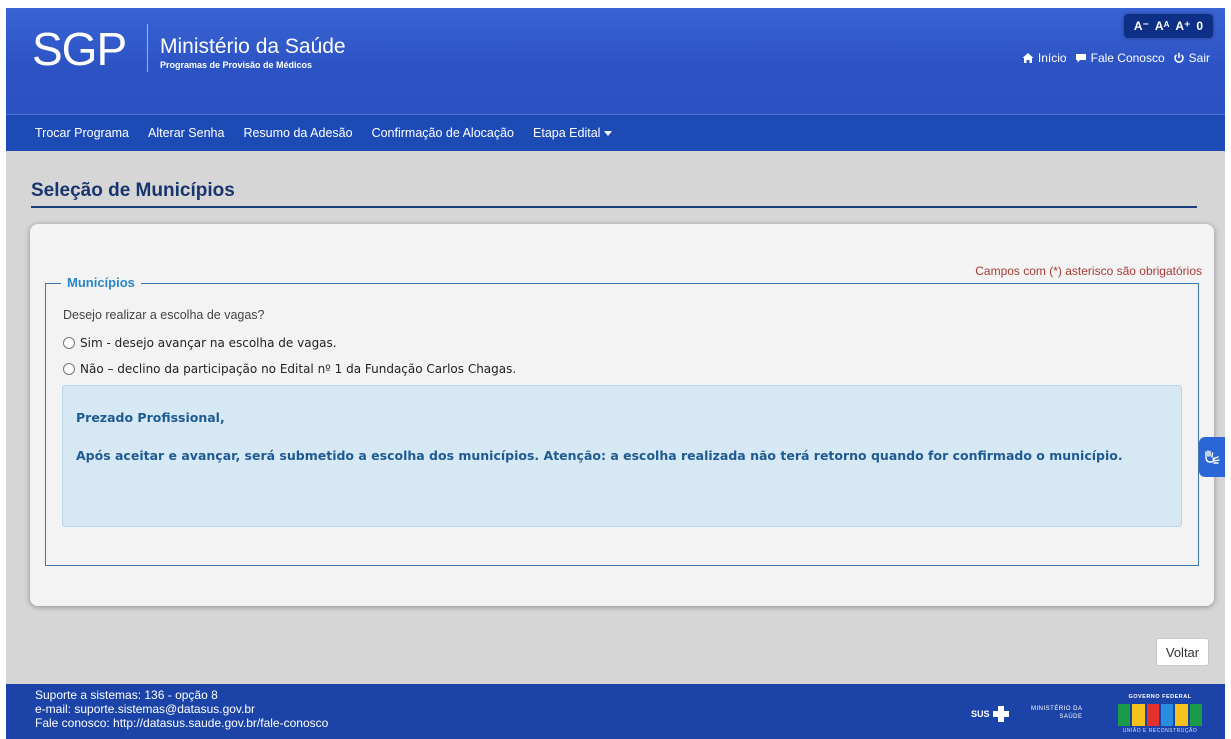 This screenshot has width=1231, height=739. Describe the element at coordinates (1057, 709) in the screenshot. I see `ms-logo-line1: MINISTÉRIO DA` at that location.